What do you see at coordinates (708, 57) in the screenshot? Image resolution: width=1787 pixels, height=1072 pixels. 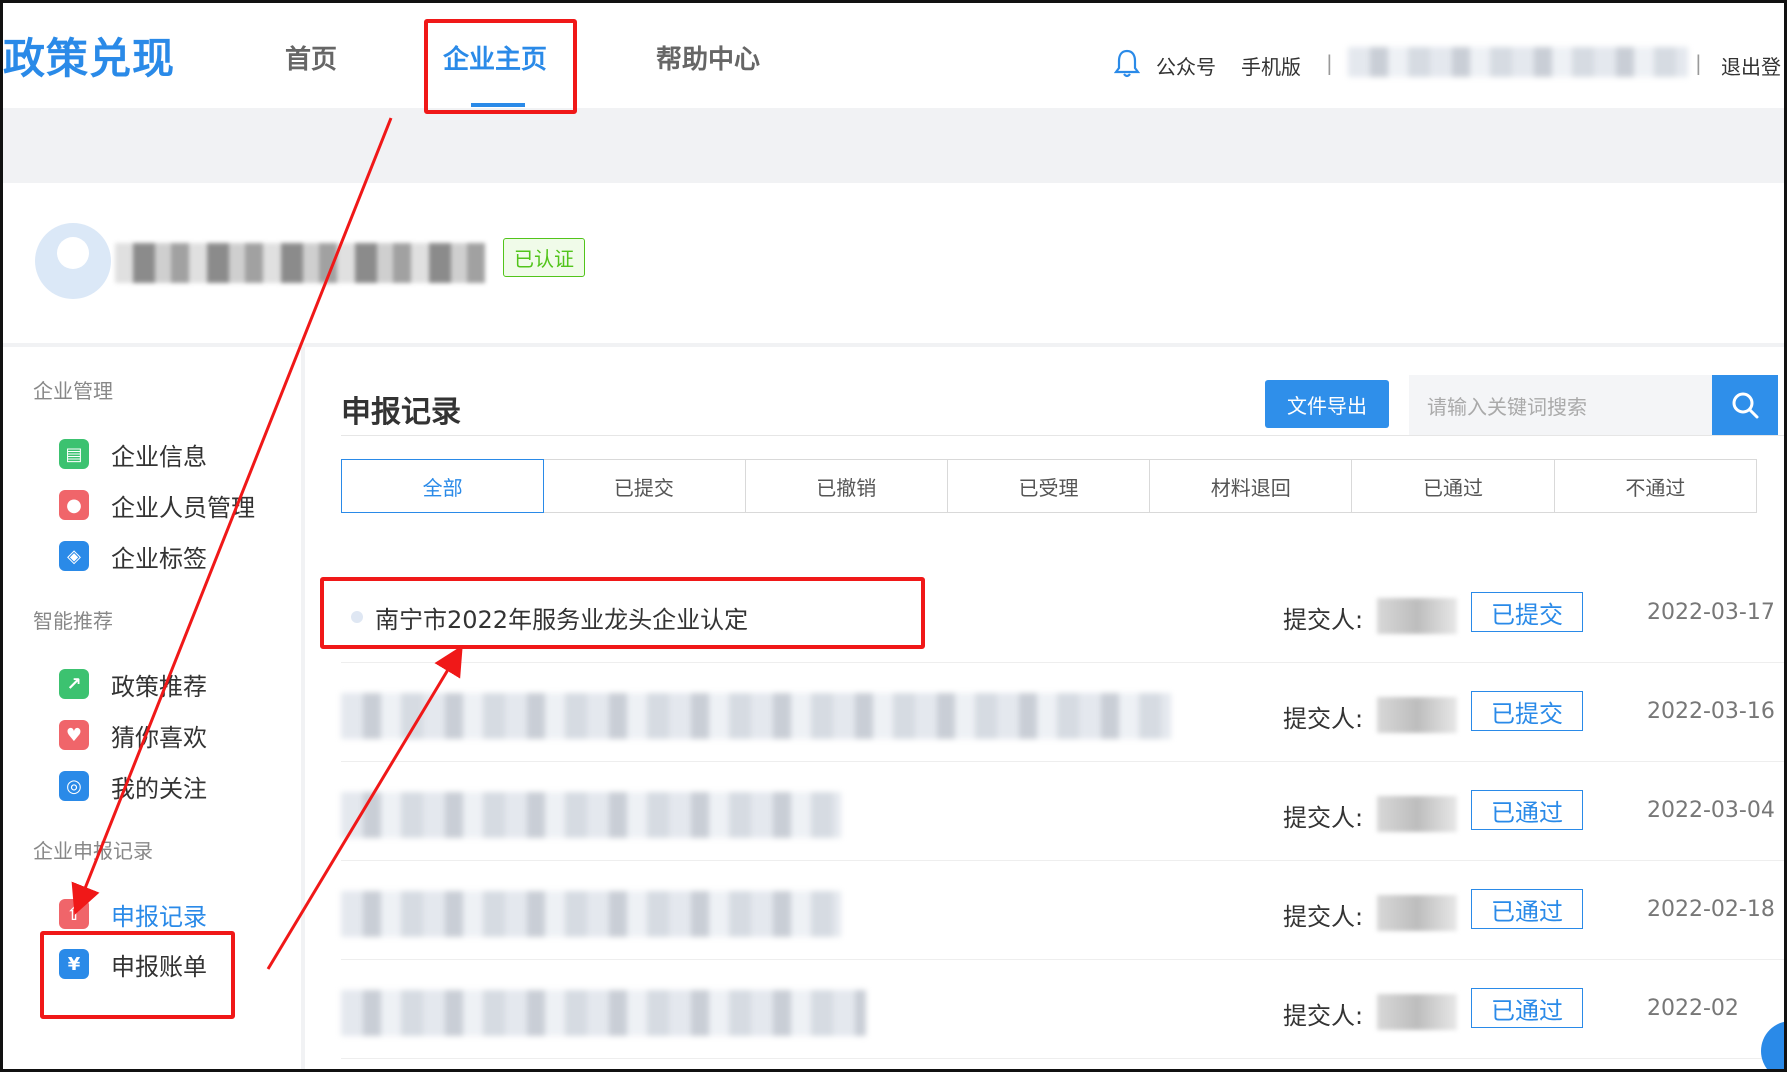 I see `nav-help-center: 帮助中心` at bounding box center [708, 57].